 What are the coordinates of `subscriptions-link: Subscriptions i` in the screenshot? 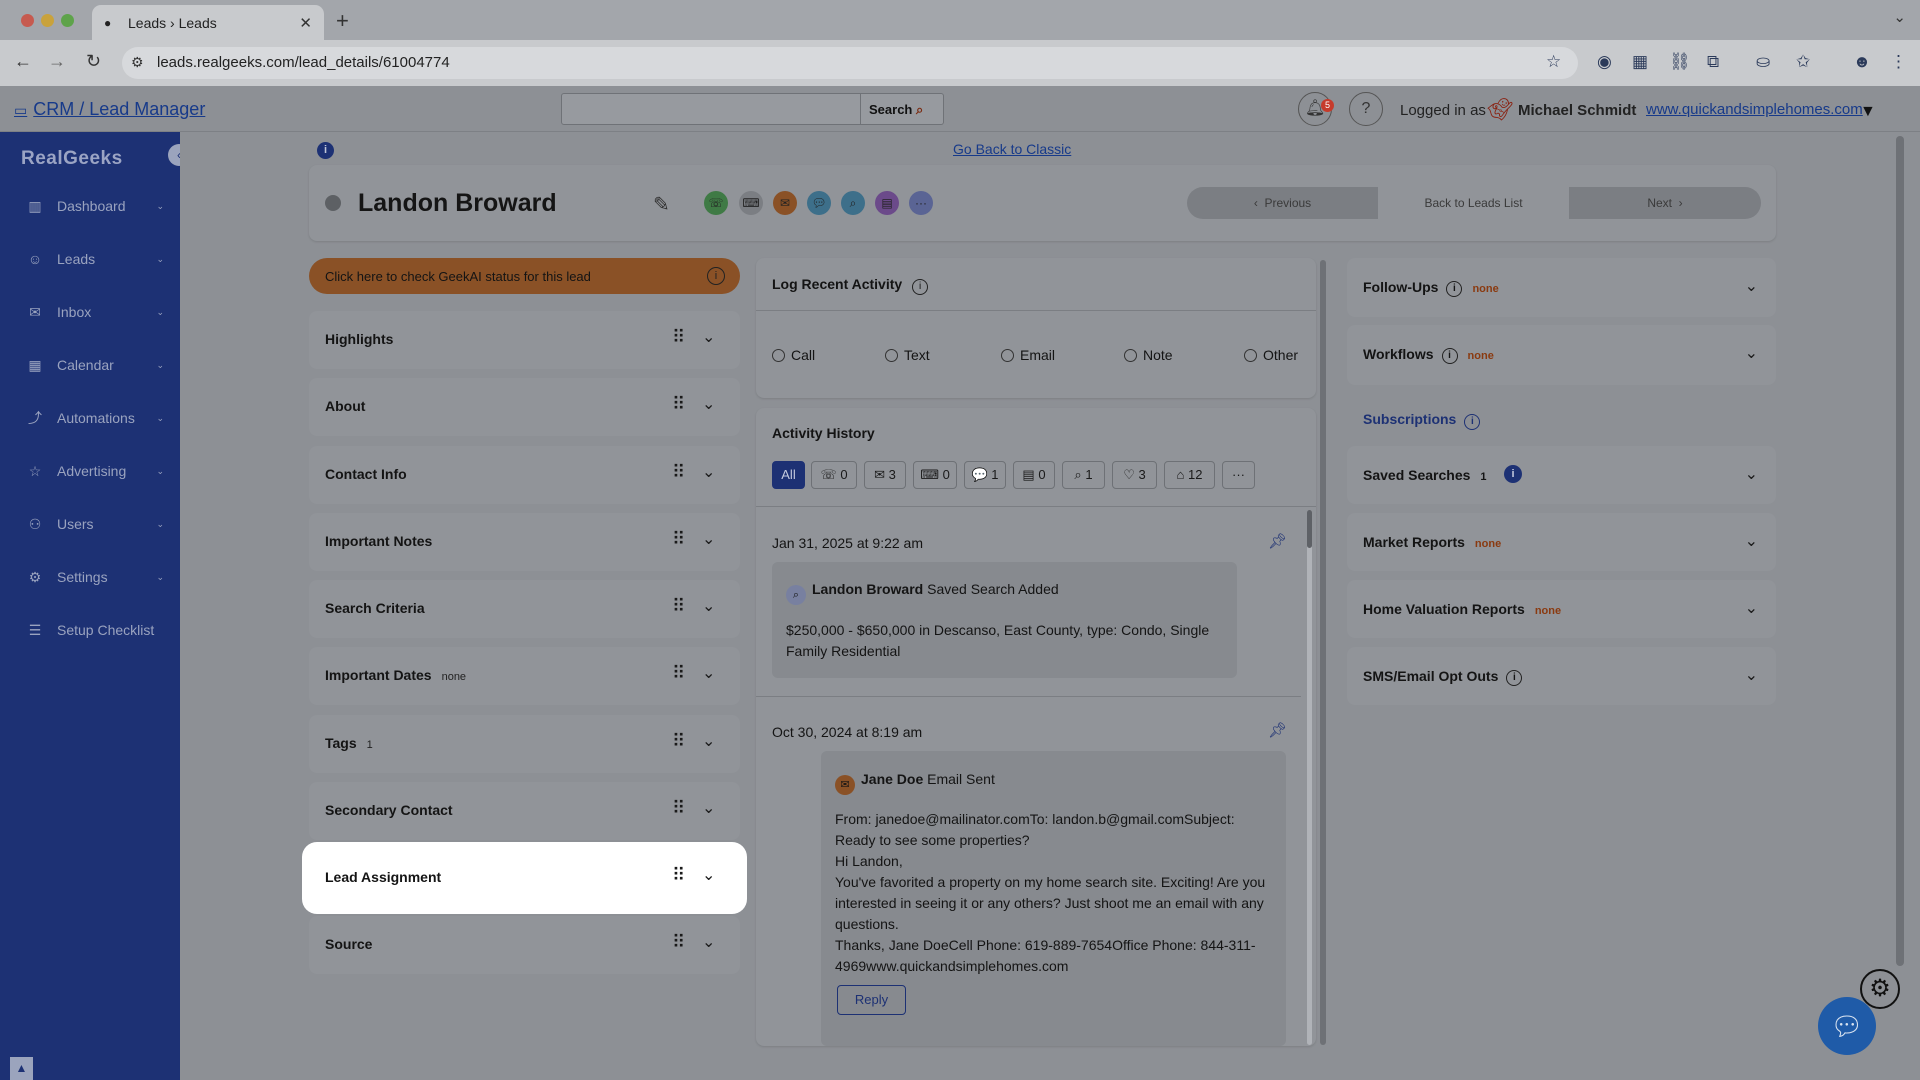 It's located at (1422, 420).